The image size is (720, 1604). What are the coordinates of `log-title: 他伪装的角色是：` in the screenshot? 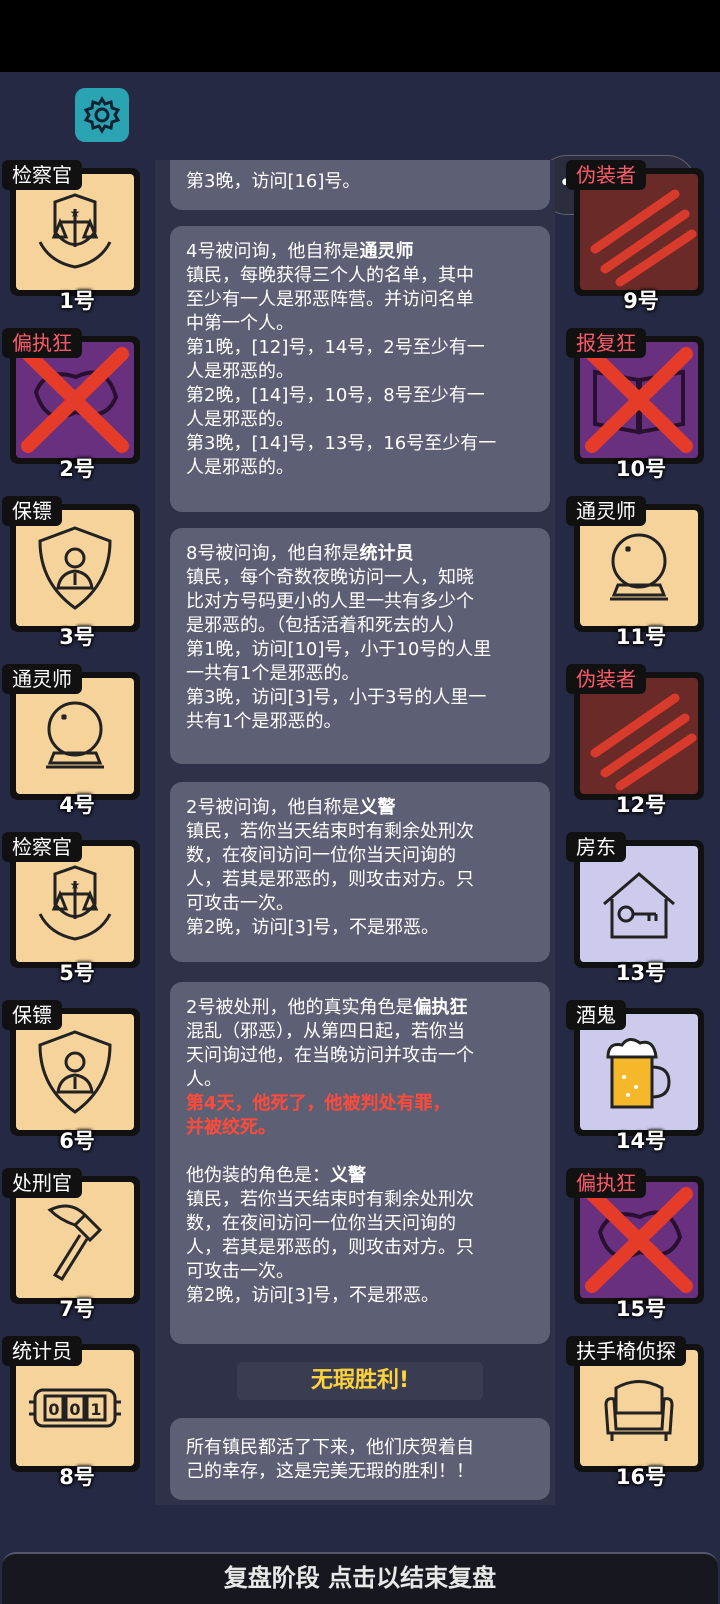 It's located at (258, 1175).